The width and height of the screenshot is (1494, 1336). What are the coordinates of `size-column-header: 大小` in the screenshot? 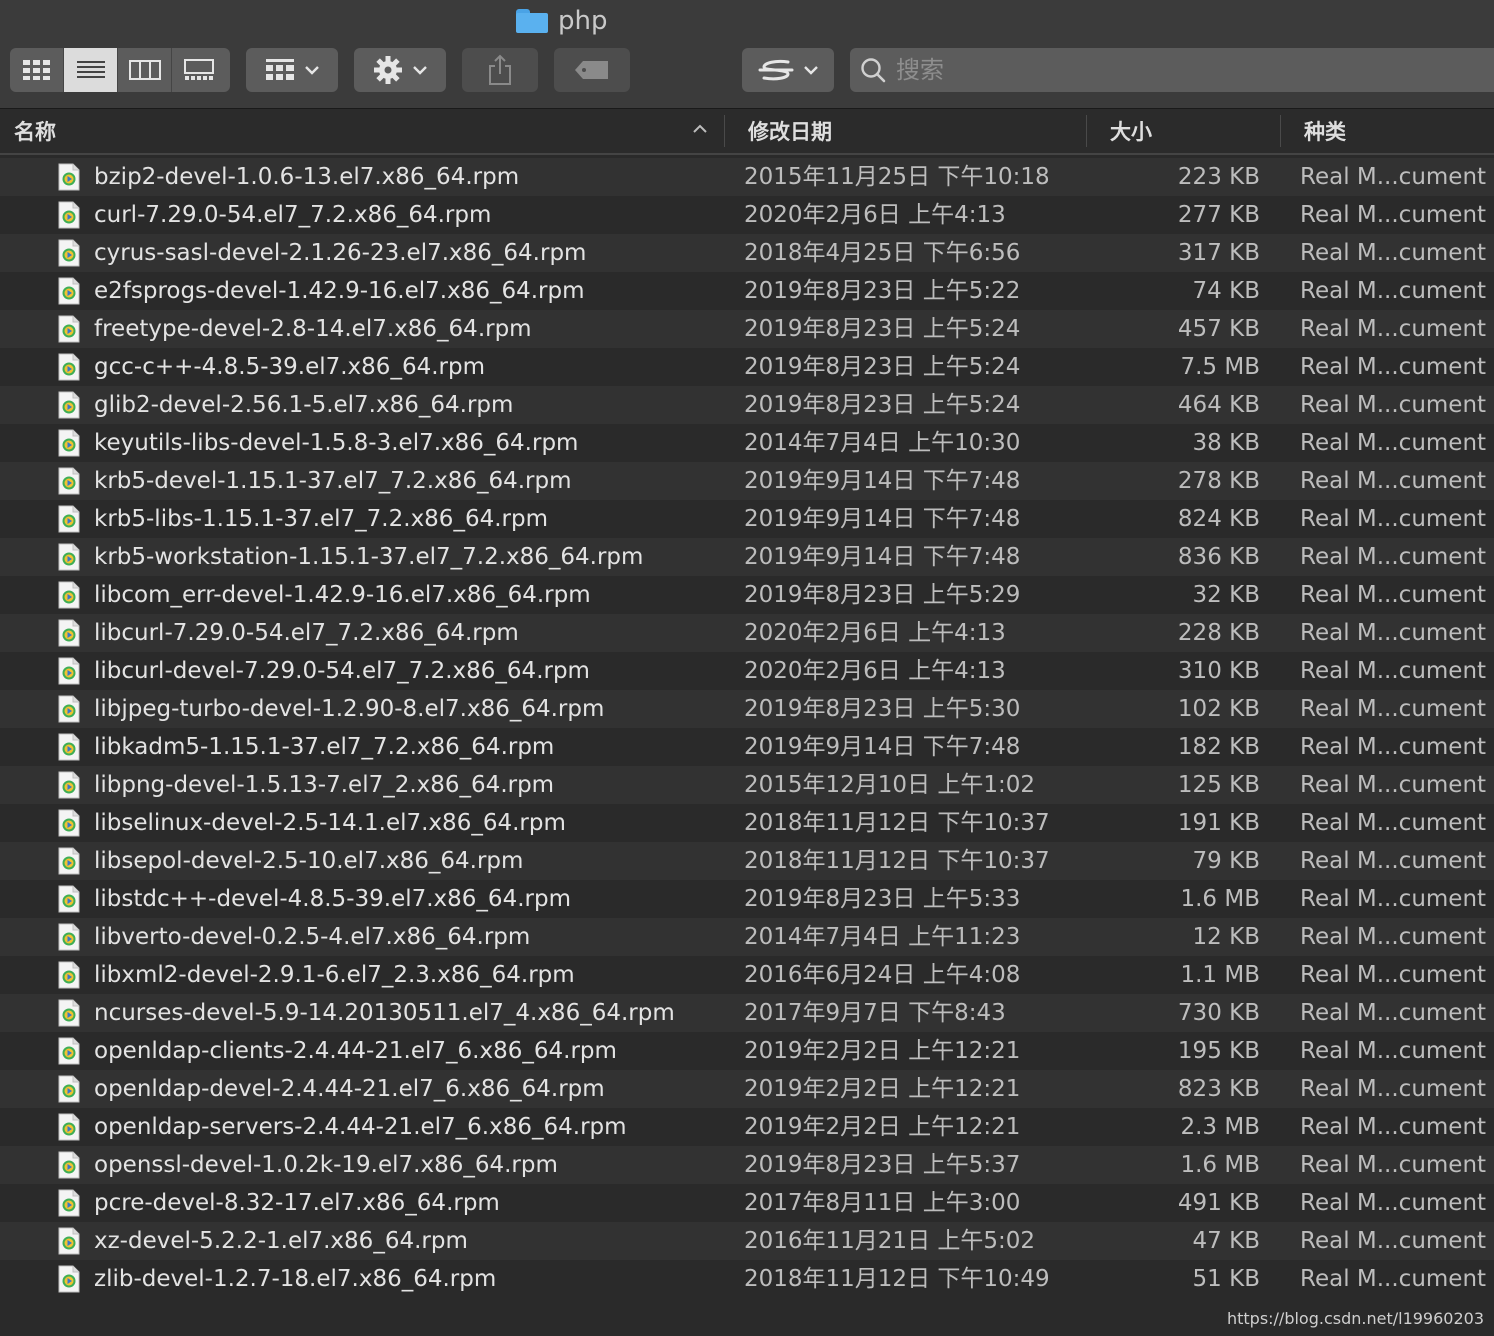 It's located at (1131, 131).